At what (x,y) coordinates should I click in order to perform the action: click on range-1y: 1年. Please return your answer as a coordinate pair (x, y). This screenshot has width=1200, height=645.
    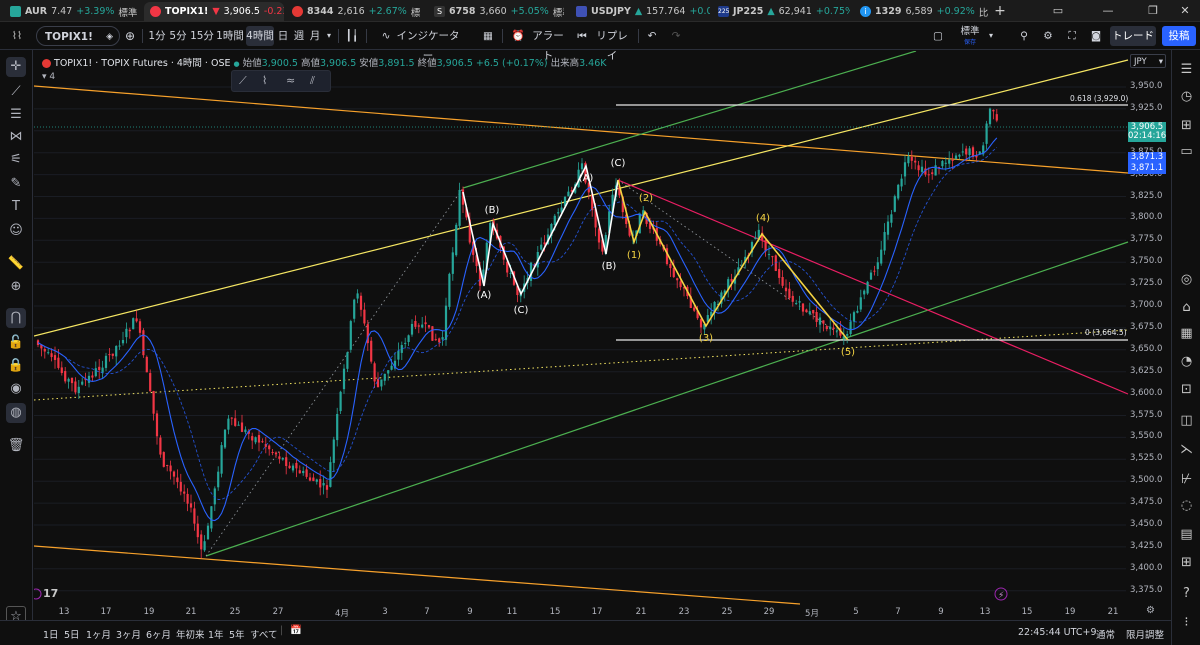
    Looking at the image, I should click on (216, 634).